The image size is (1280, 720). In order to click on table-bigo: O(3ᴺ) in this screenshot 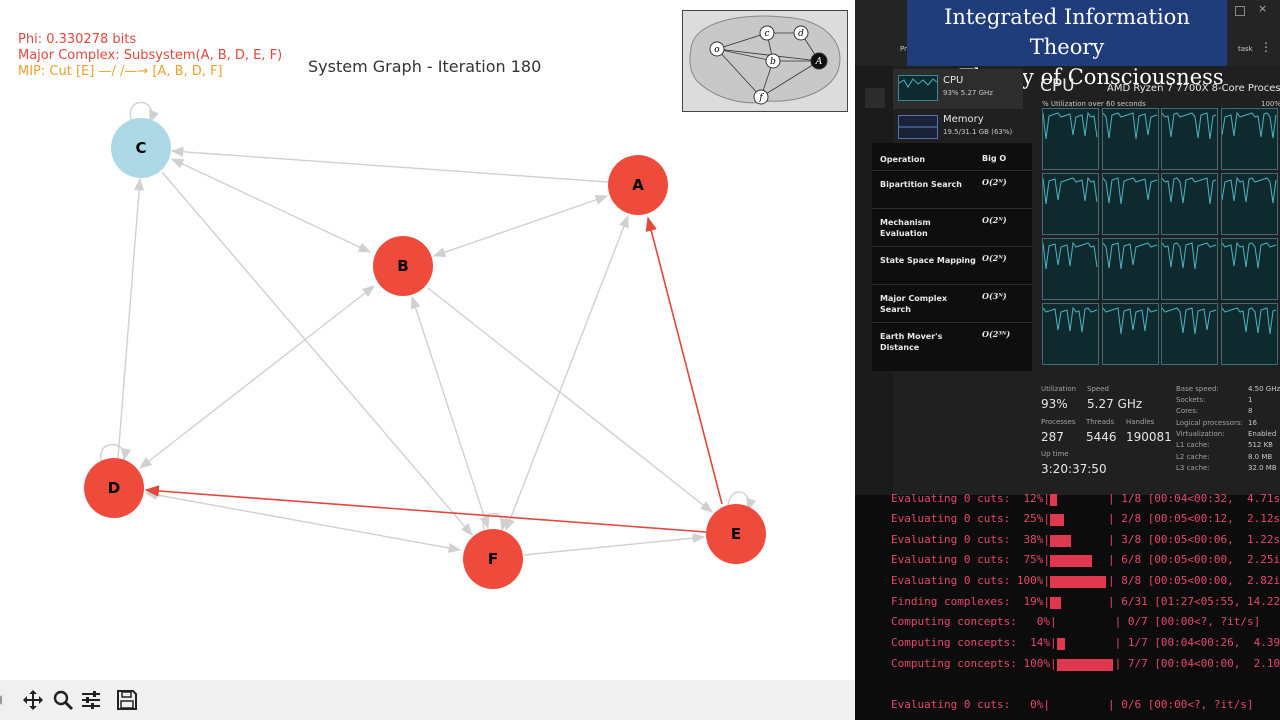, I will do `click(994, 296)`.